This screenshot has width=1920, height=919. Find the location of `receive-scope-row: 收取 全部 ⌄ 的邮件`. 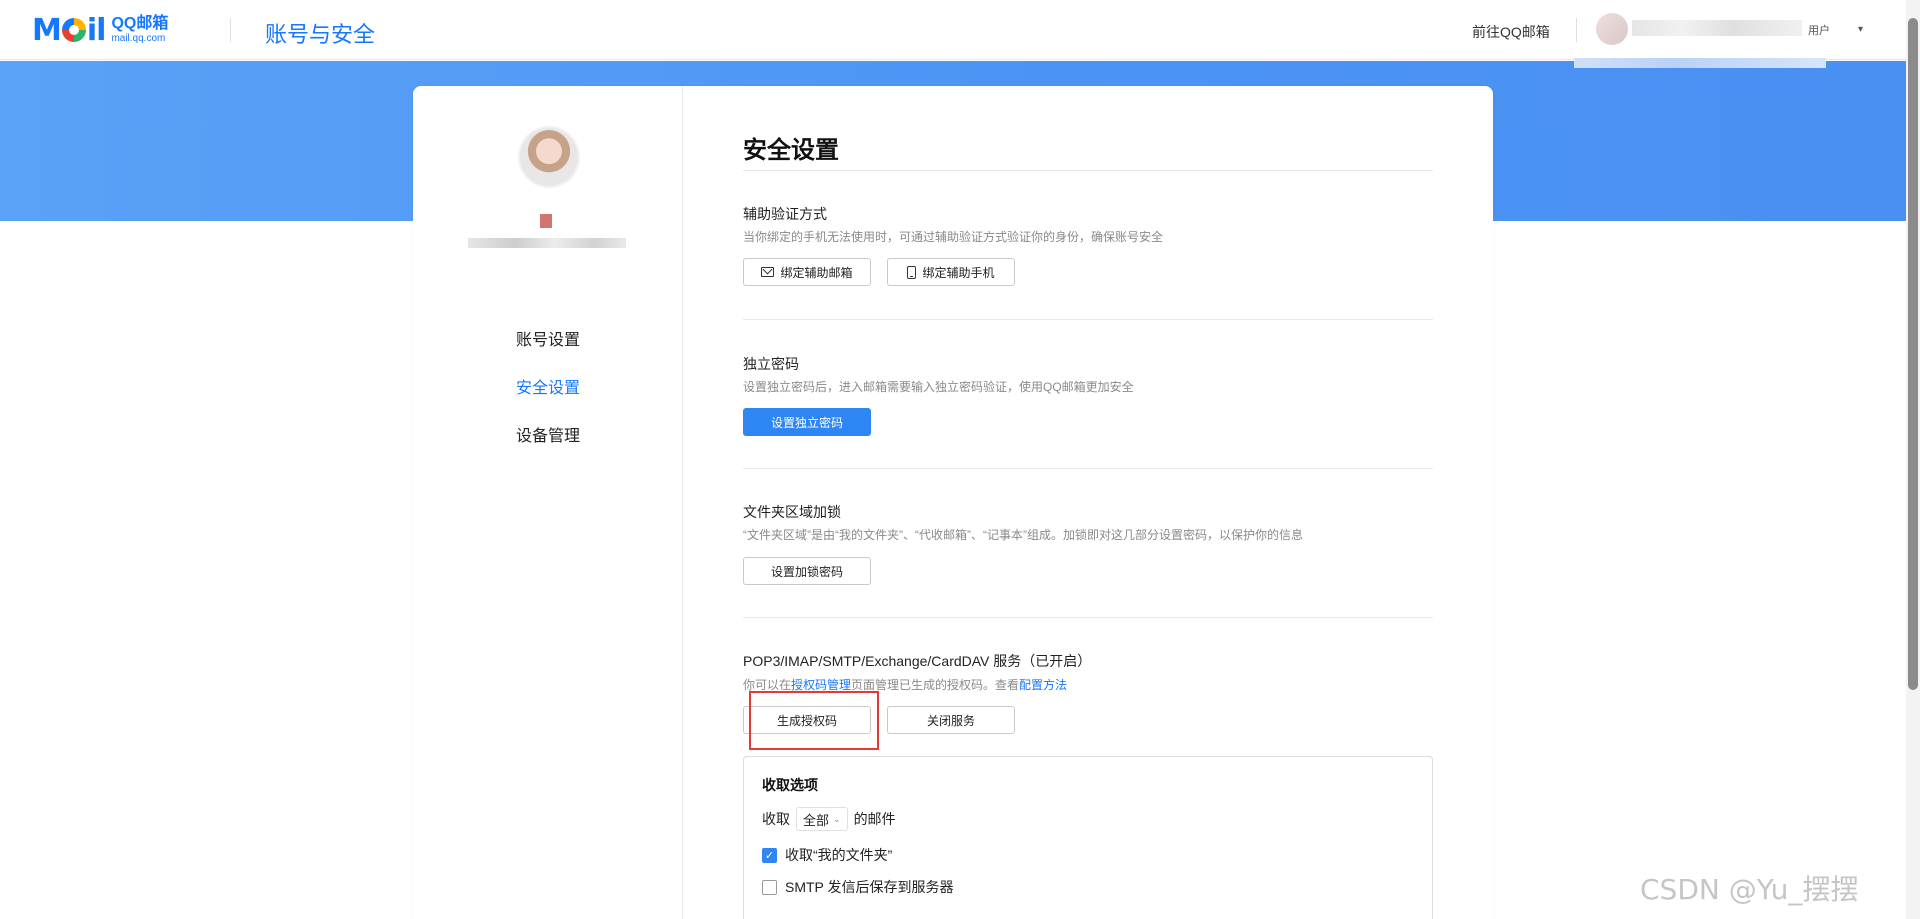

receive-scope-row: 收取 全部 ⌄ 的邮件 is located at coordinates (829, 819).